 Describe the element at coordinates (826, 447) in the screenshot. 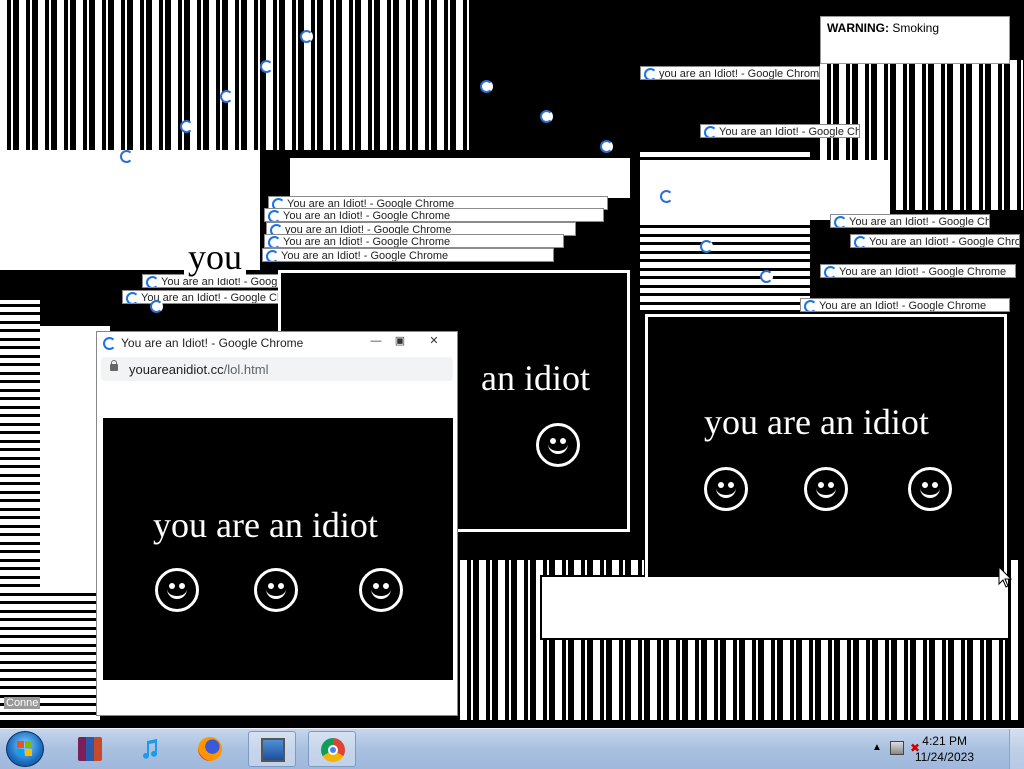

I see `bg-window-right: you are an idiot` at that location.